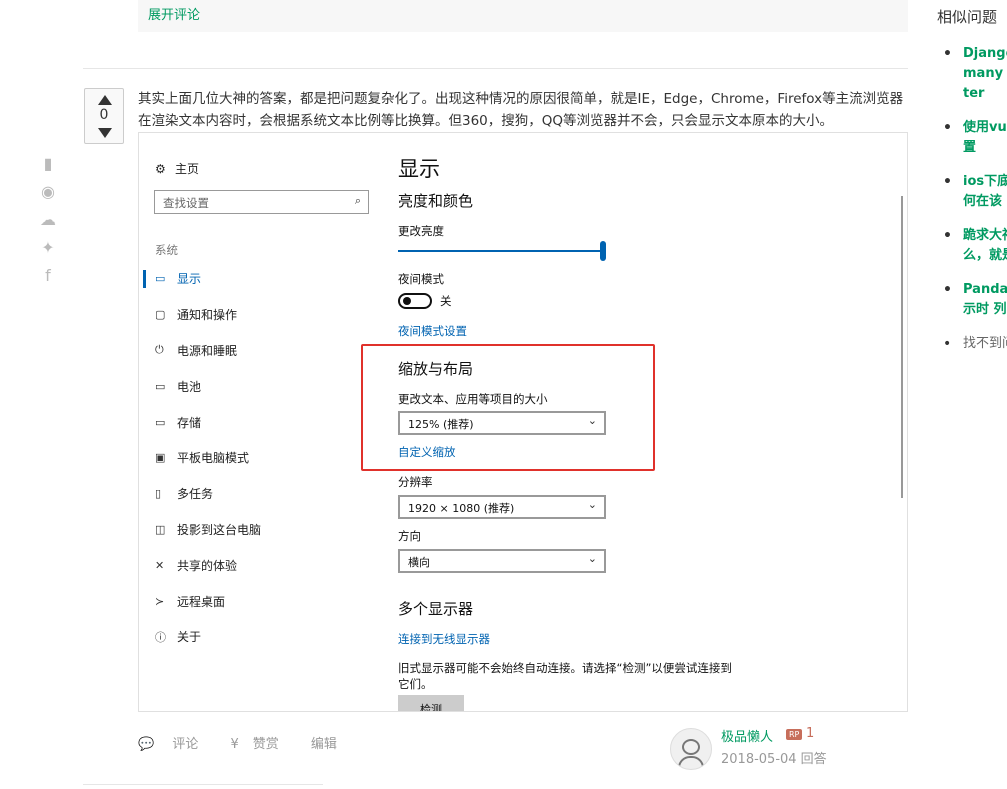 This screenshot has width=1007, height=789. I want to click on facebook-icon: f, so click(48, 282).